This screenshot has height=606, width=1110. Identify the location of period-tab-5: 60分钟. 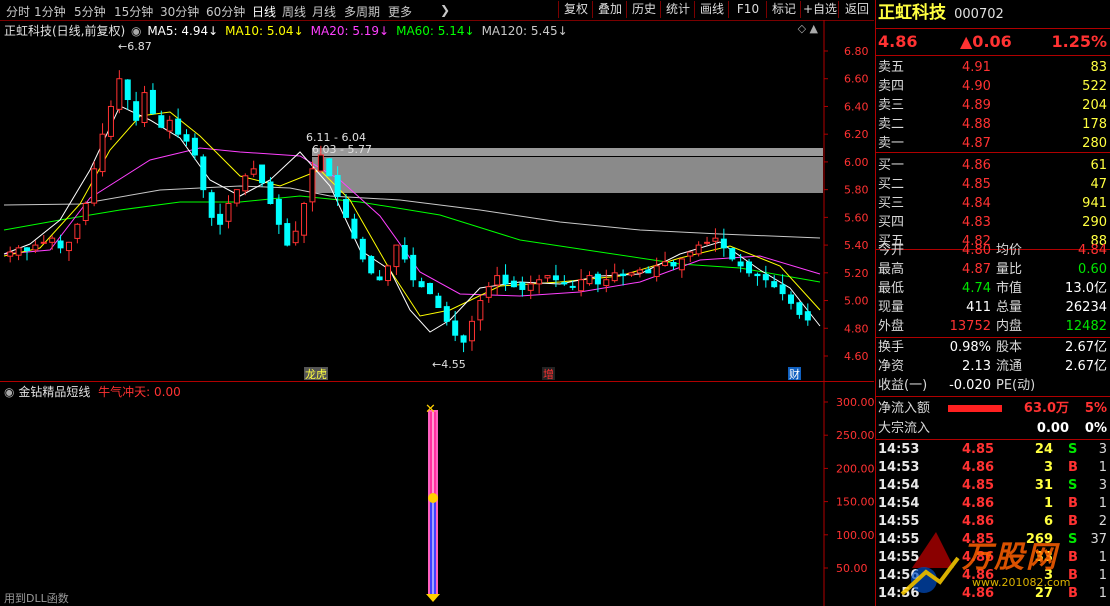
(225, 11).